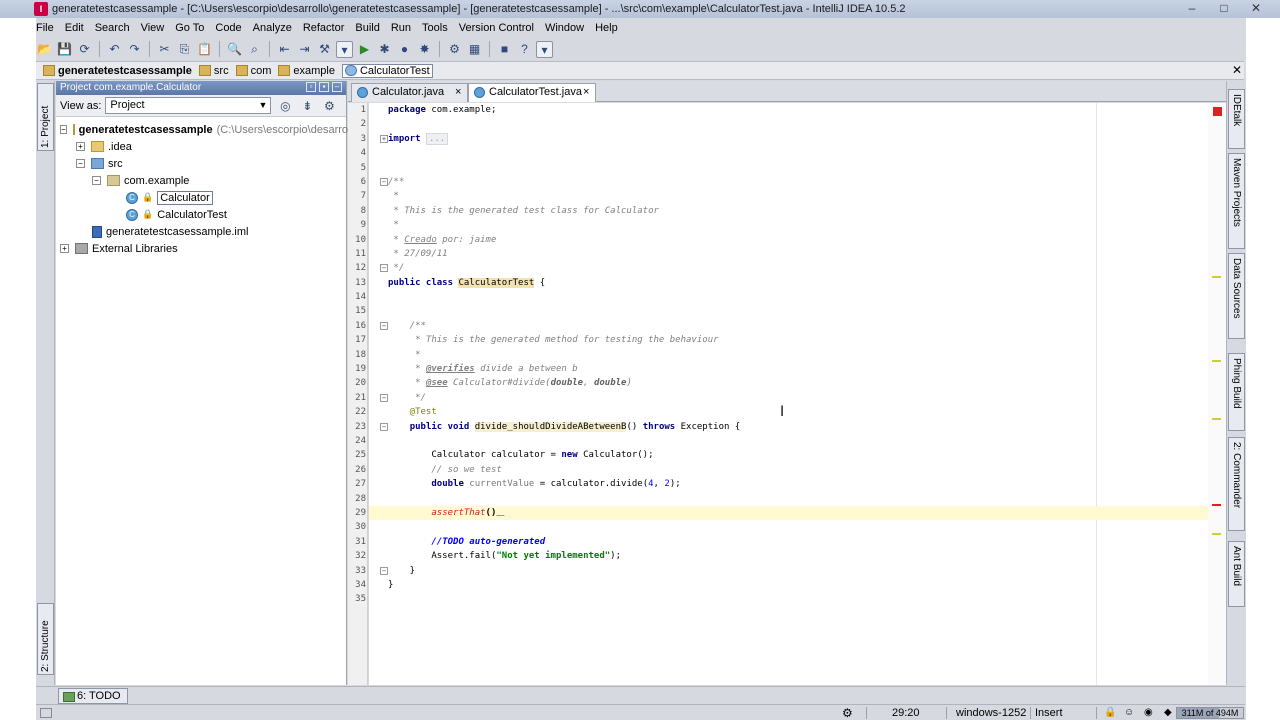 This screenshot has width=1280, height=720. I want to click on panel-float-icon: ▫, so click(311, 87).